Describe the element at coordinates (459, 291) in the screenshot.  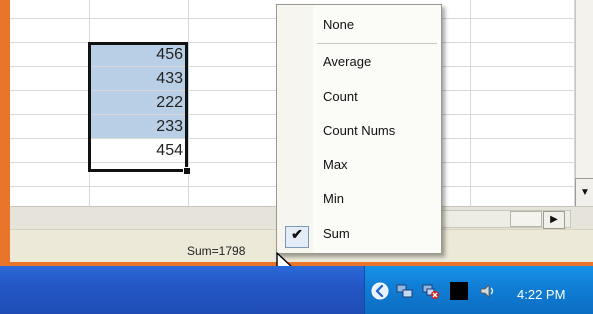
I see `black-window-icon` at that location.